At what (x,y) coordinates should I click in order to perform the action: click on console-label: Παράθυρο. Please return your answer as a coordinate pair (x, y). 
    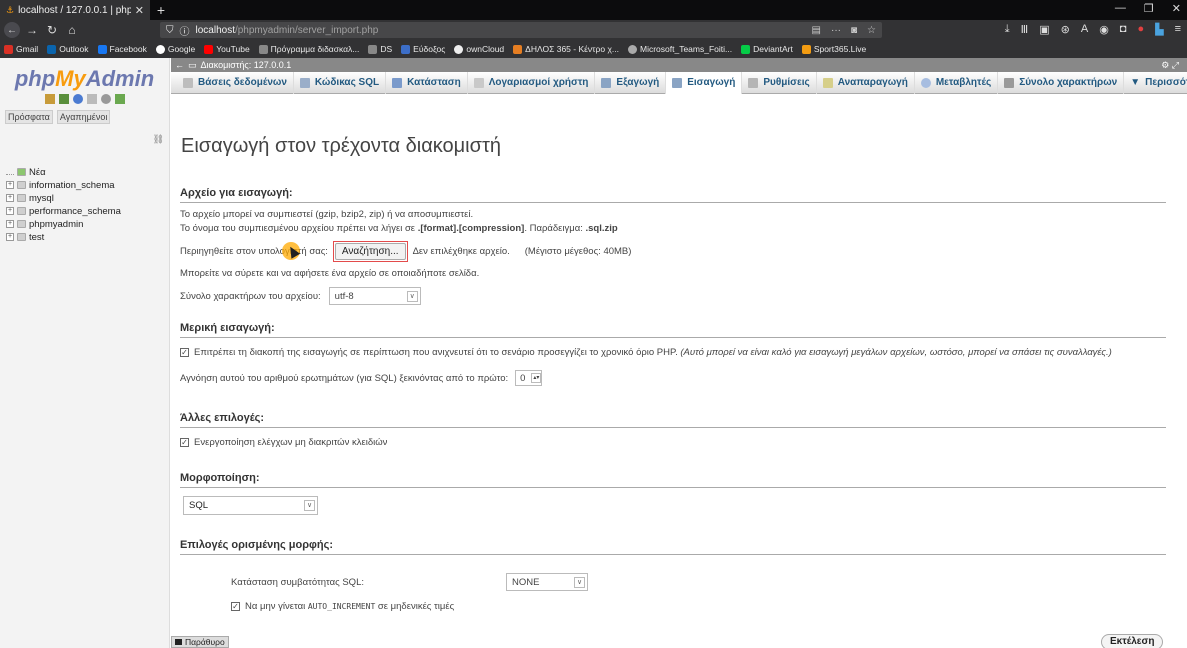
    Looking at the image, I should click on (205, 642).